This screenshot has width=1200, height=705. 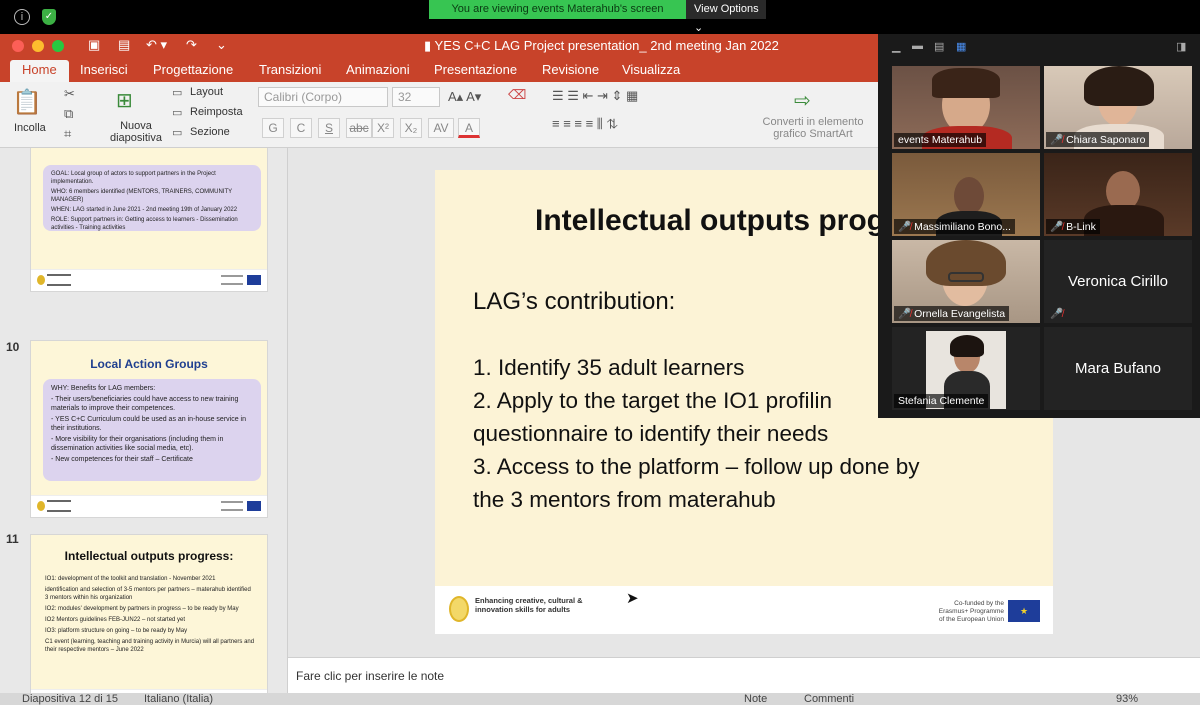 I want to click on language-indicator: Italiano (Italia), so click(x=178, y=699).